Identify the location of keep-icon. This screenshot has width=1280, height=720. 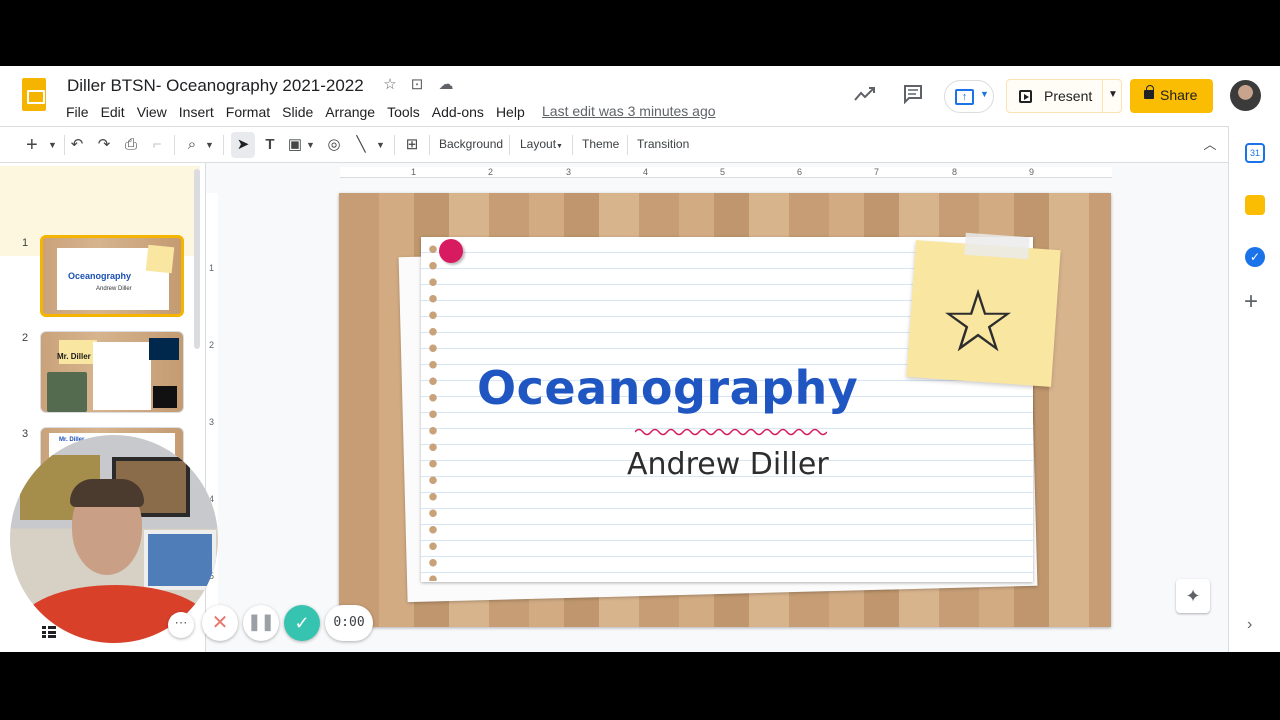
(1255, 205).